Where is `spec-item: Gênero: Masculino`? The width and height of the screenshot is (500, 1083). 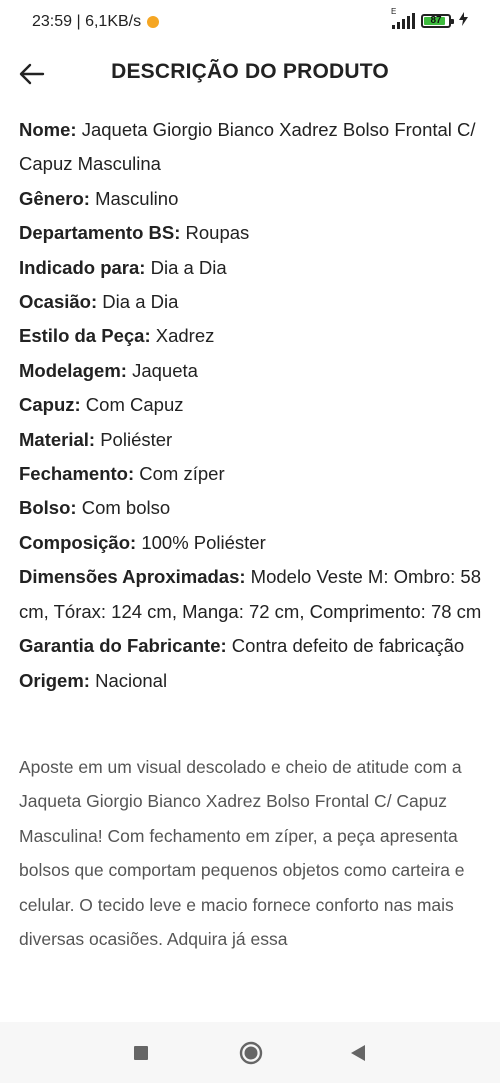 spec-item: Gênero: Masculino is located at coordinates (254, 199).